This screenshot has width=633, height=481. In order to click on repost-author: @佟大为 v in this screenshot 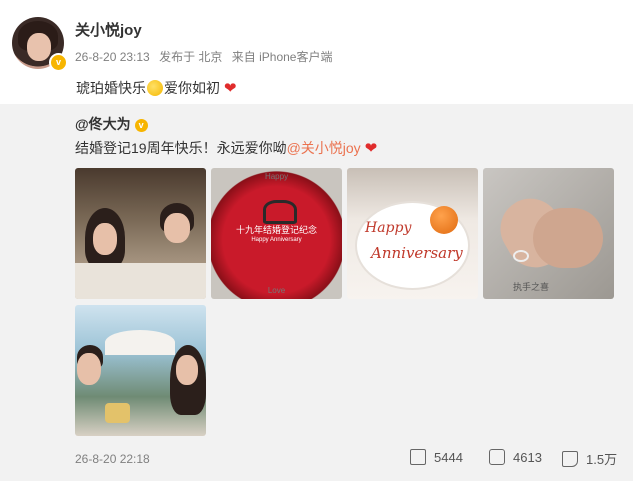, I will do `click(111, 124)`.